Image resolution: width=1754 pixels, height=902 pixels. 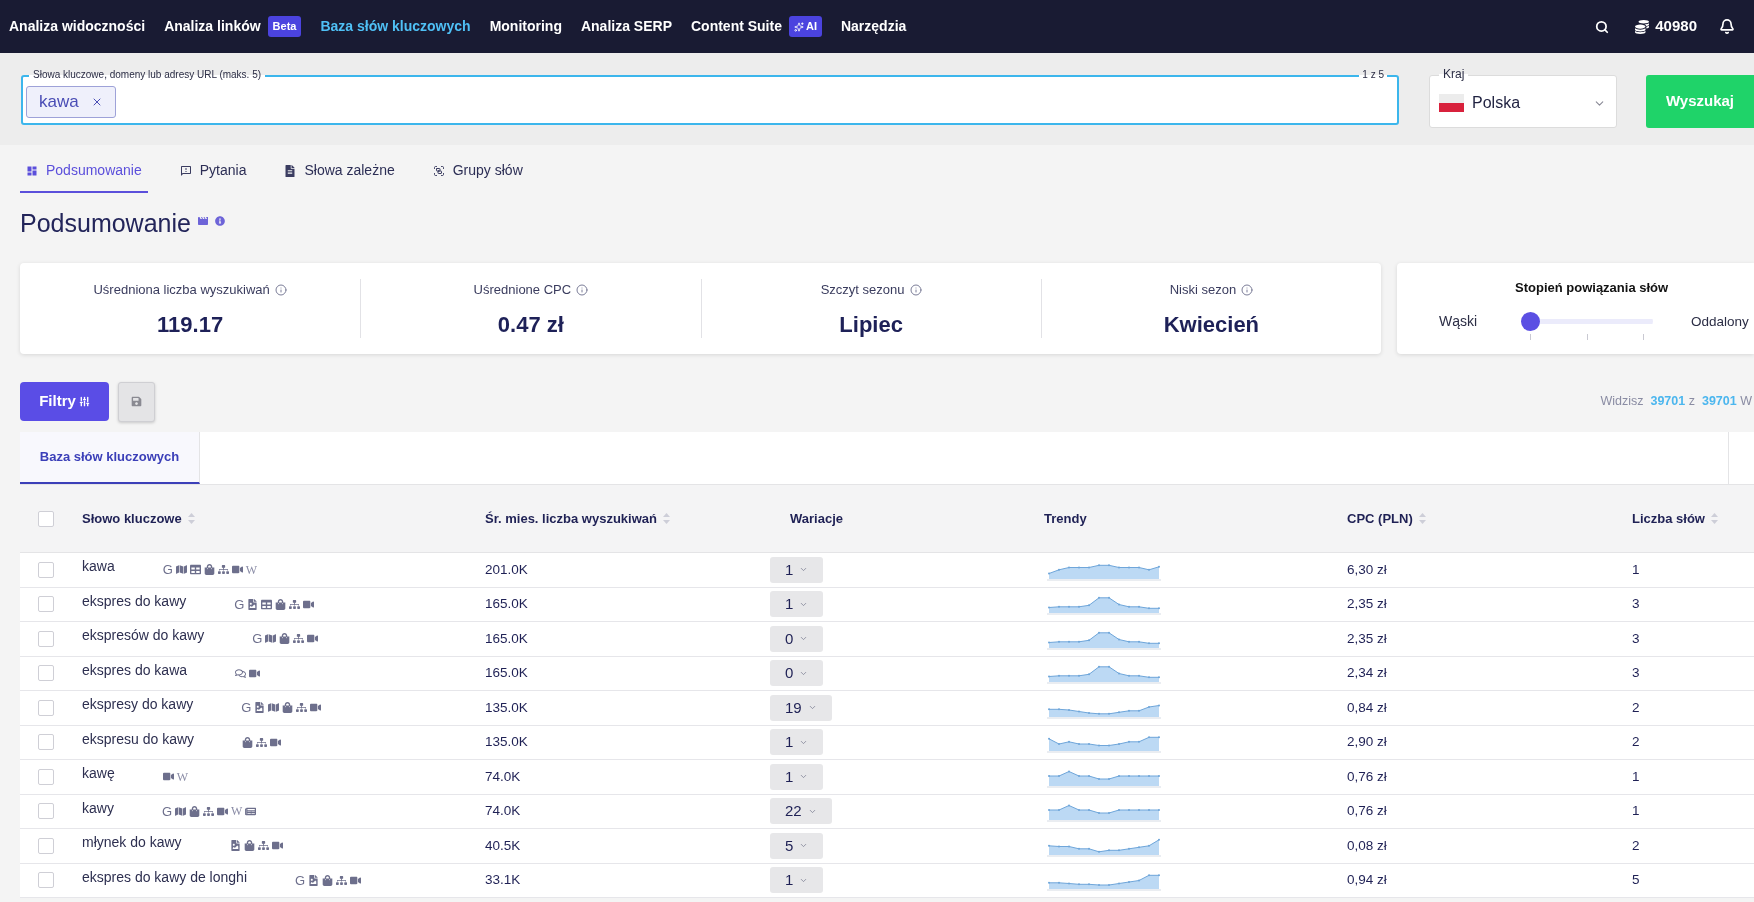 What do you see at coordinates (1727, 26) in the screenshot?
I see `bell-icon` at bounding box center [1727, 26].